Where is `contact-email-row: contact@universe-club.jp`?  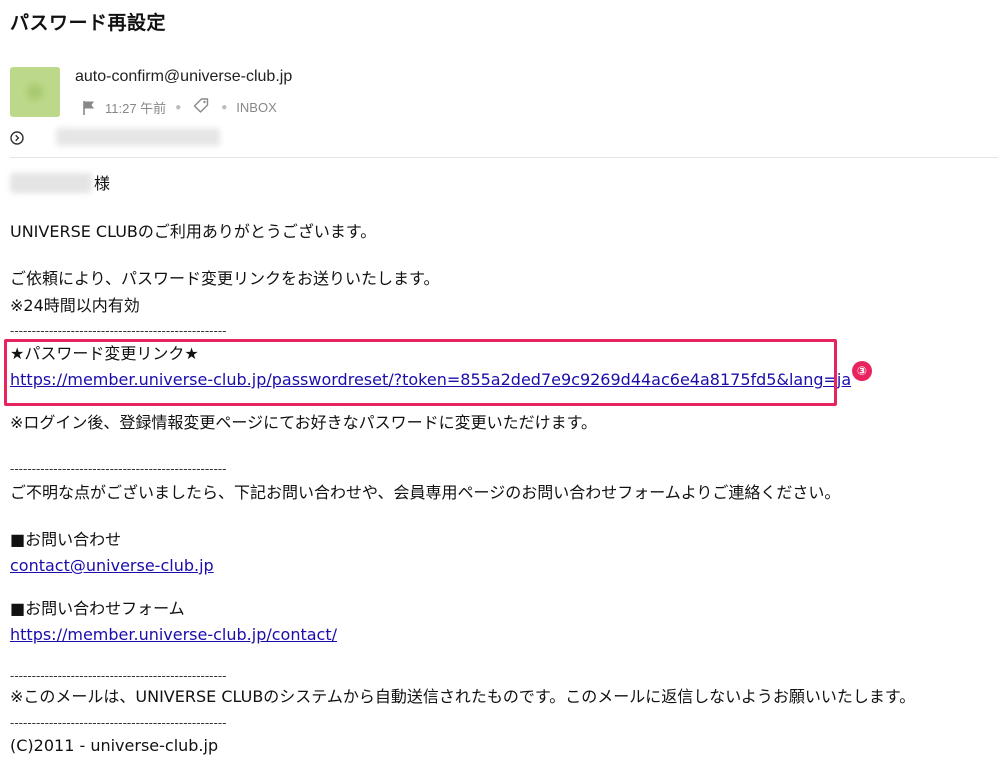
contact-email-row: contact@universe-club.jp is located at coordinates (112, 566).